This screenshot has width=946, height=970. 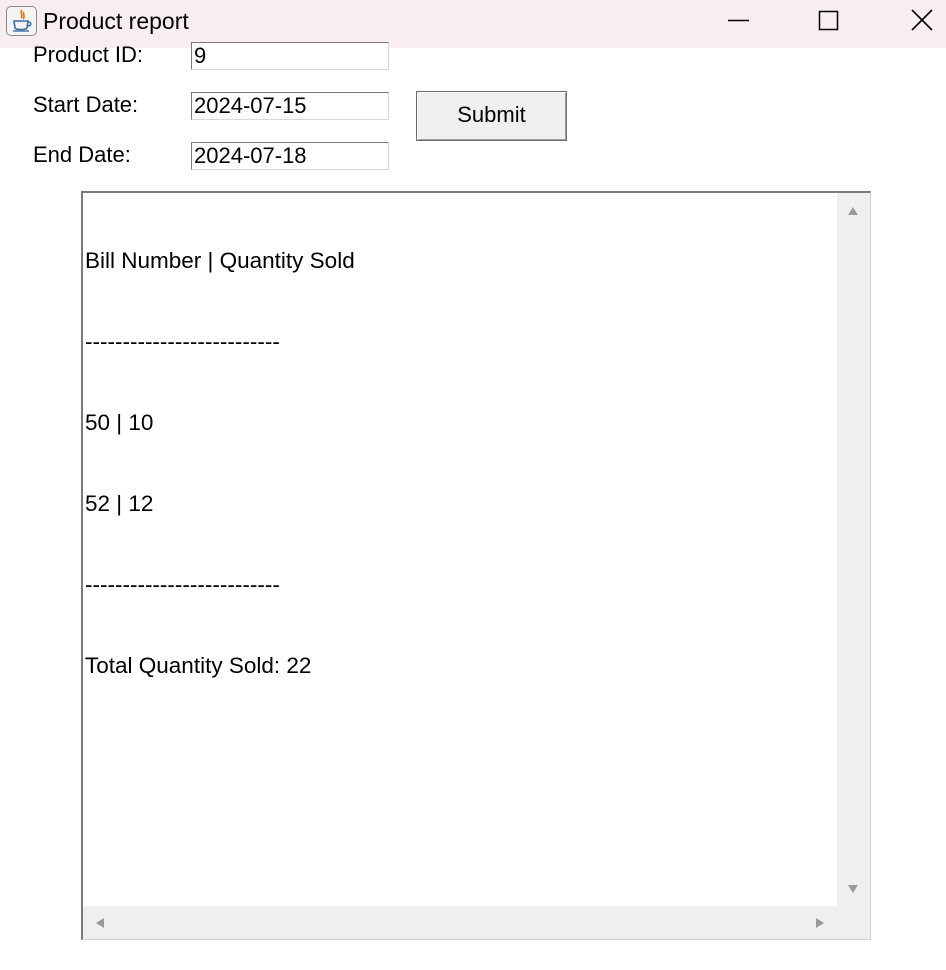 What do you see at coordinates (853, 550) in the screenshot?
I see `vertical-scrollbar` at bounding box center [853, 550].